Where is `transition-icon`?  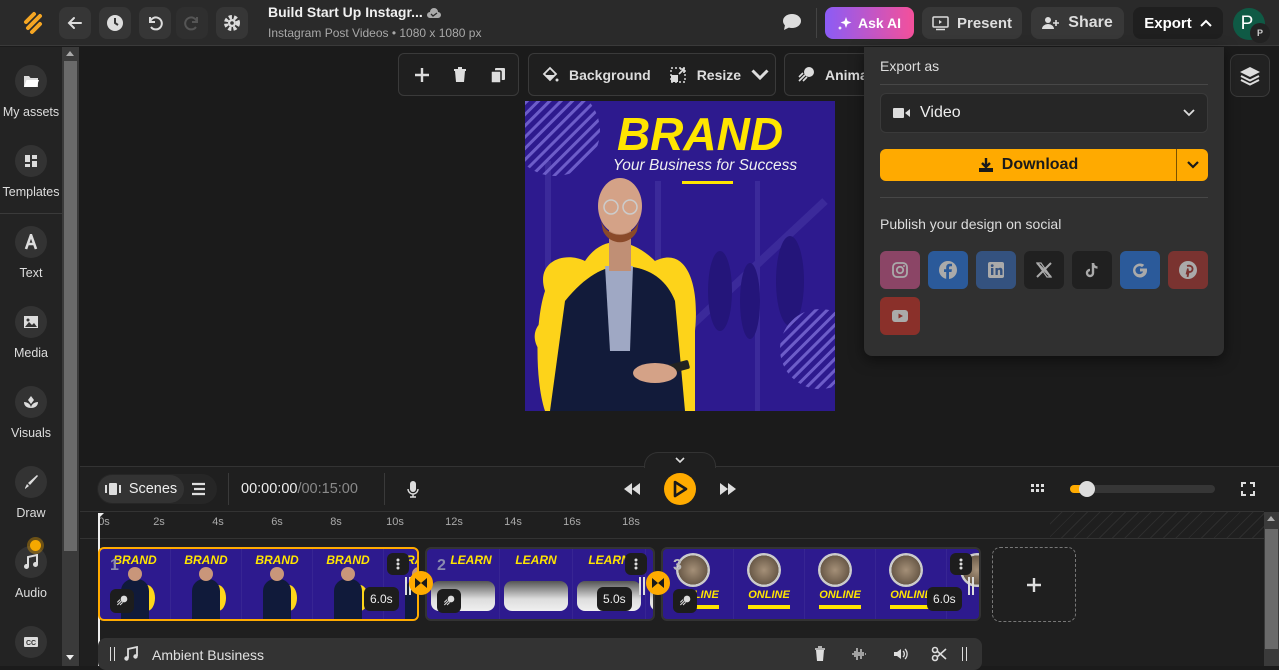 transition-icon is located at coordinates (658, 583).